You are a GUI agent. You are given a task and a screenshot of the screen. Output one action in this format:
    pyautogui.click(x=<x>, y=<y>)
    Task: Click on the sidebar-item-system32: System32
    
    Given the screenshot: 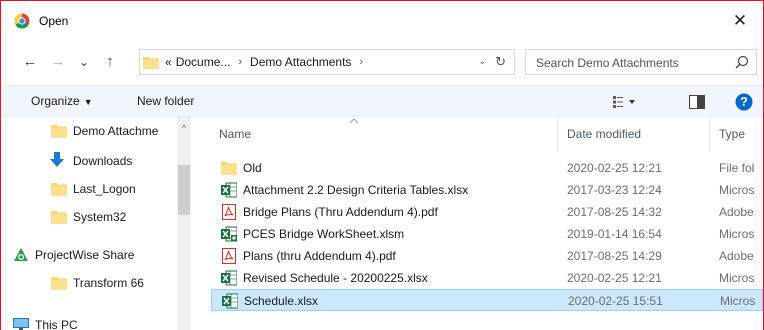 What is the action you would take?
    pyautogui.click(x=89, y=217)
    